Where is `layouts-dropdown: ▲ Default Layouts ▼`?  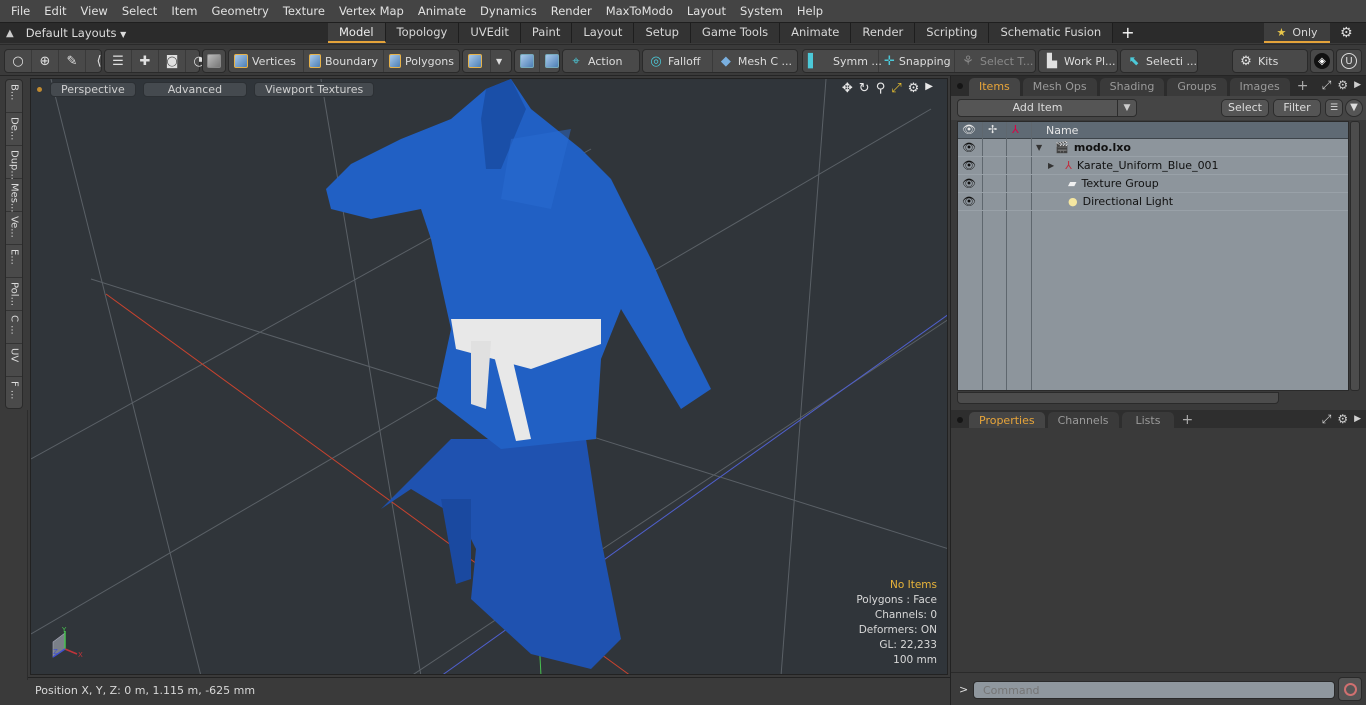
layouts-dropdown: ▲ Default Layouts ▼ is located at coordinates (66, 33).